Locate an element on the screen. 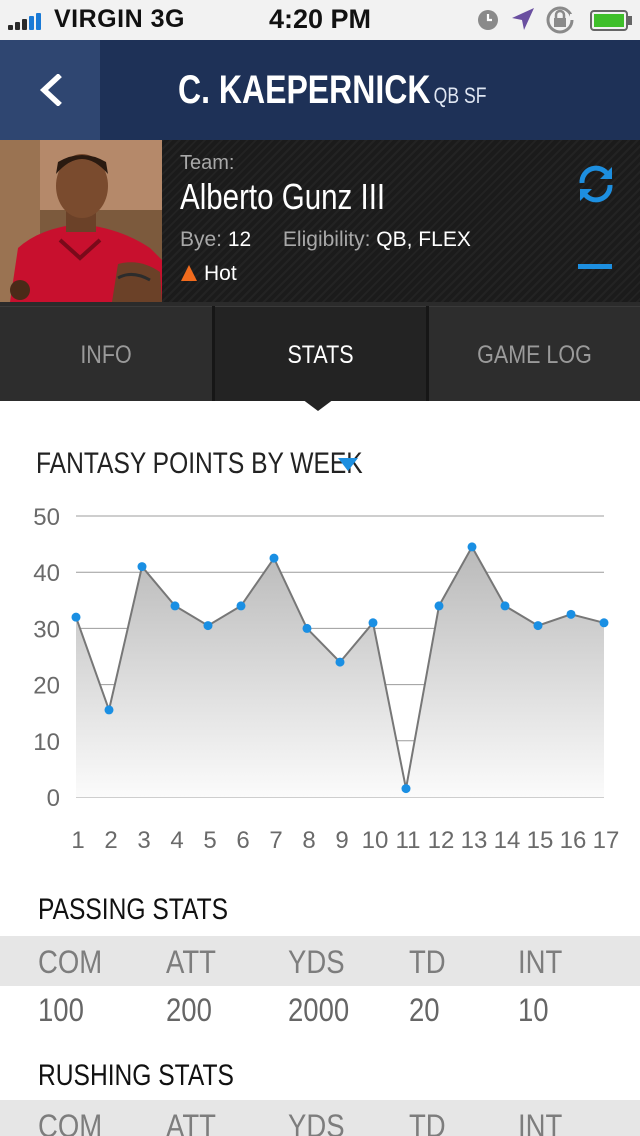  x-tick-label: 5 is located at coordinates (209, 840).